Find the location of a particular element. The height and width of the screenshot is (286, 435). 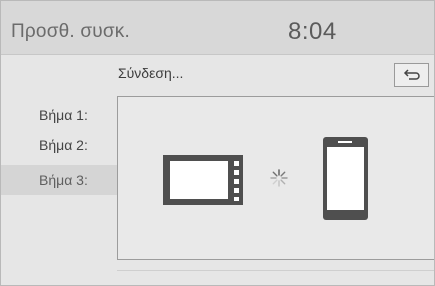

step-3: Βήμα 3: is located at coordinates (59, 180).